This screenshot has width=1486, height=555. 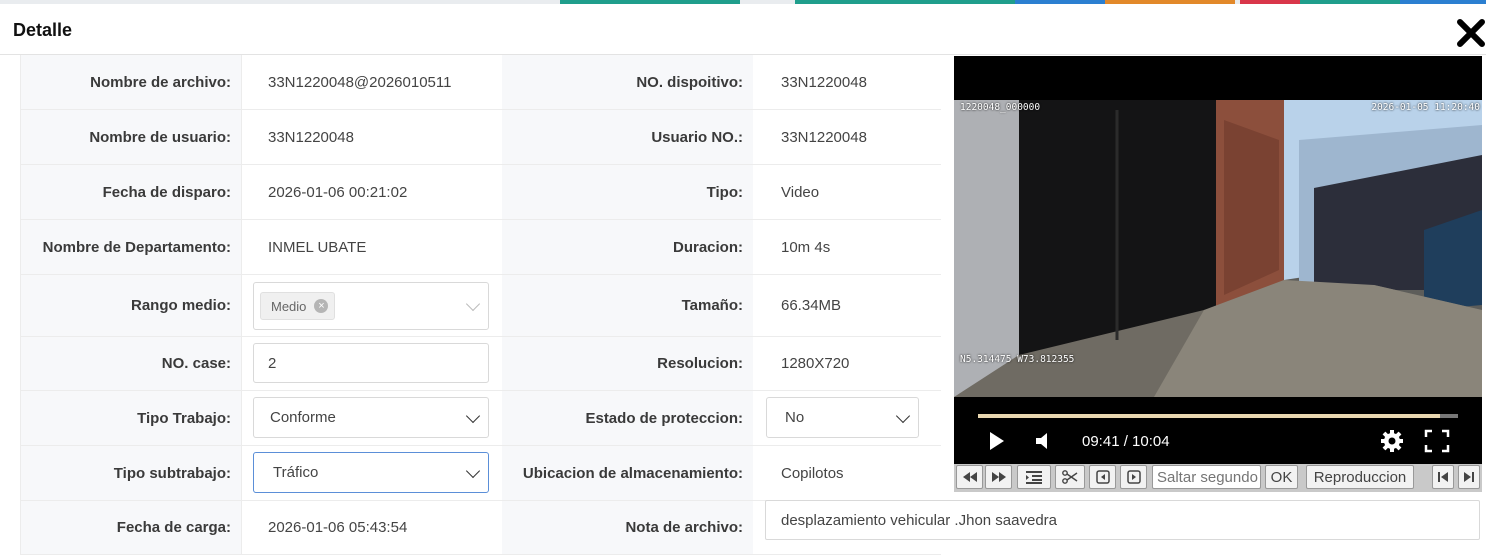 What do you see at coordinates (131, 82) in the screenshot?
I see `label-nombre-archivo: Nombre de archivo:` at bounding box center [131, 82].